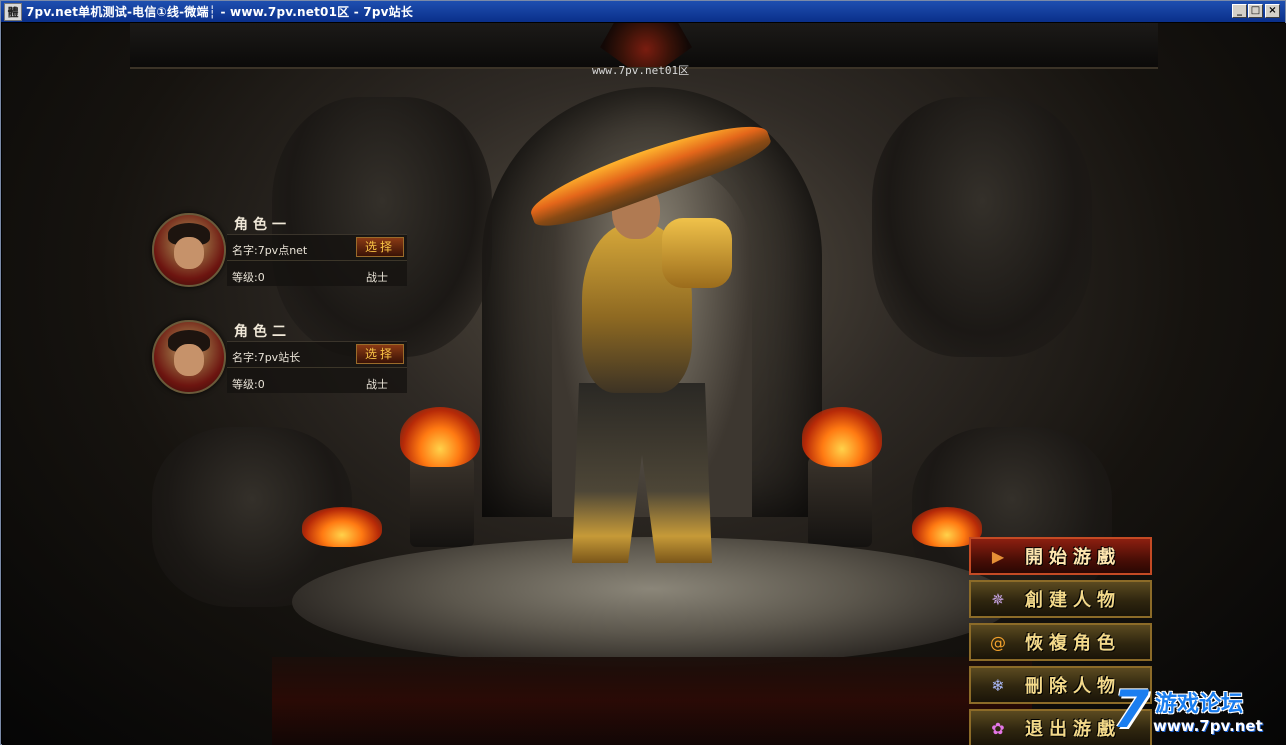 The height and width of the screenshot is (745, 1286). Describe the element at coordinates (998, 728) in the screenshot. I see `flower-icon: ✿` at that location.